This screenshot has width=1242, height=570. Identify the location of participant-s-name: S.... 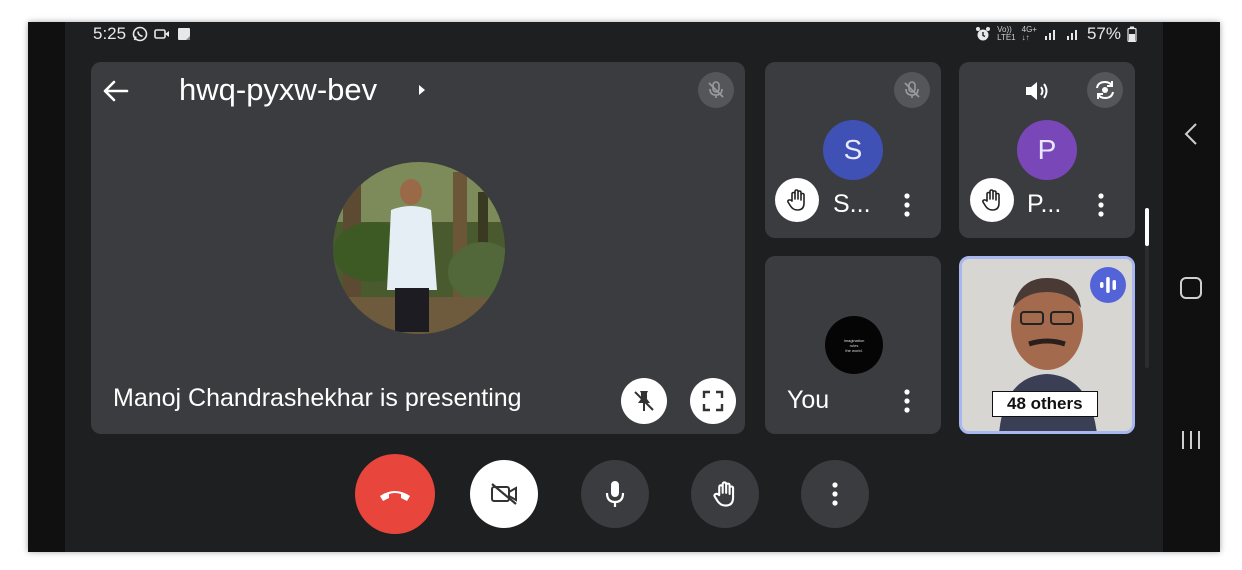
(852, 204).